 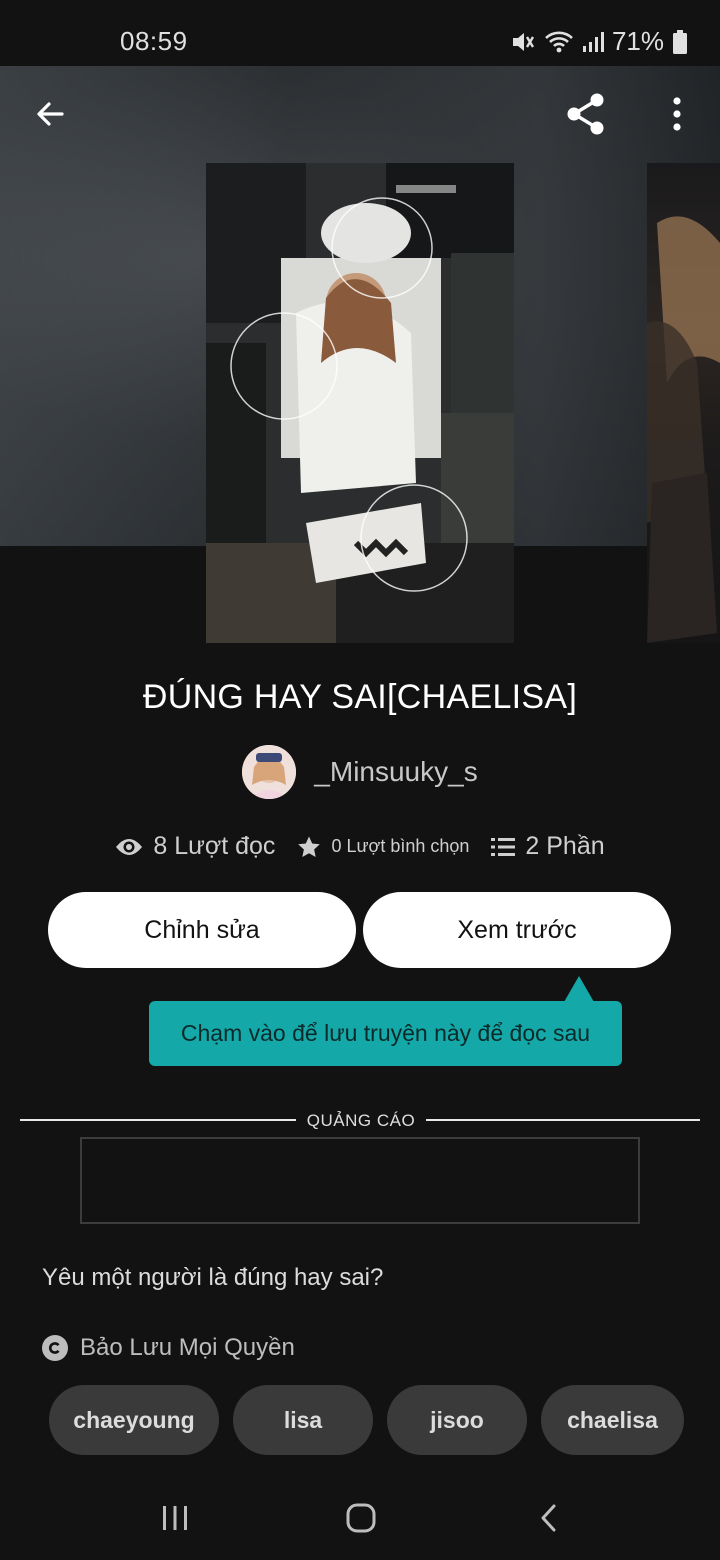 What do you see at coordinates (563, 1120) in the screenshot?
I see `ad-divider-right` at bounding box center [563, 1120].